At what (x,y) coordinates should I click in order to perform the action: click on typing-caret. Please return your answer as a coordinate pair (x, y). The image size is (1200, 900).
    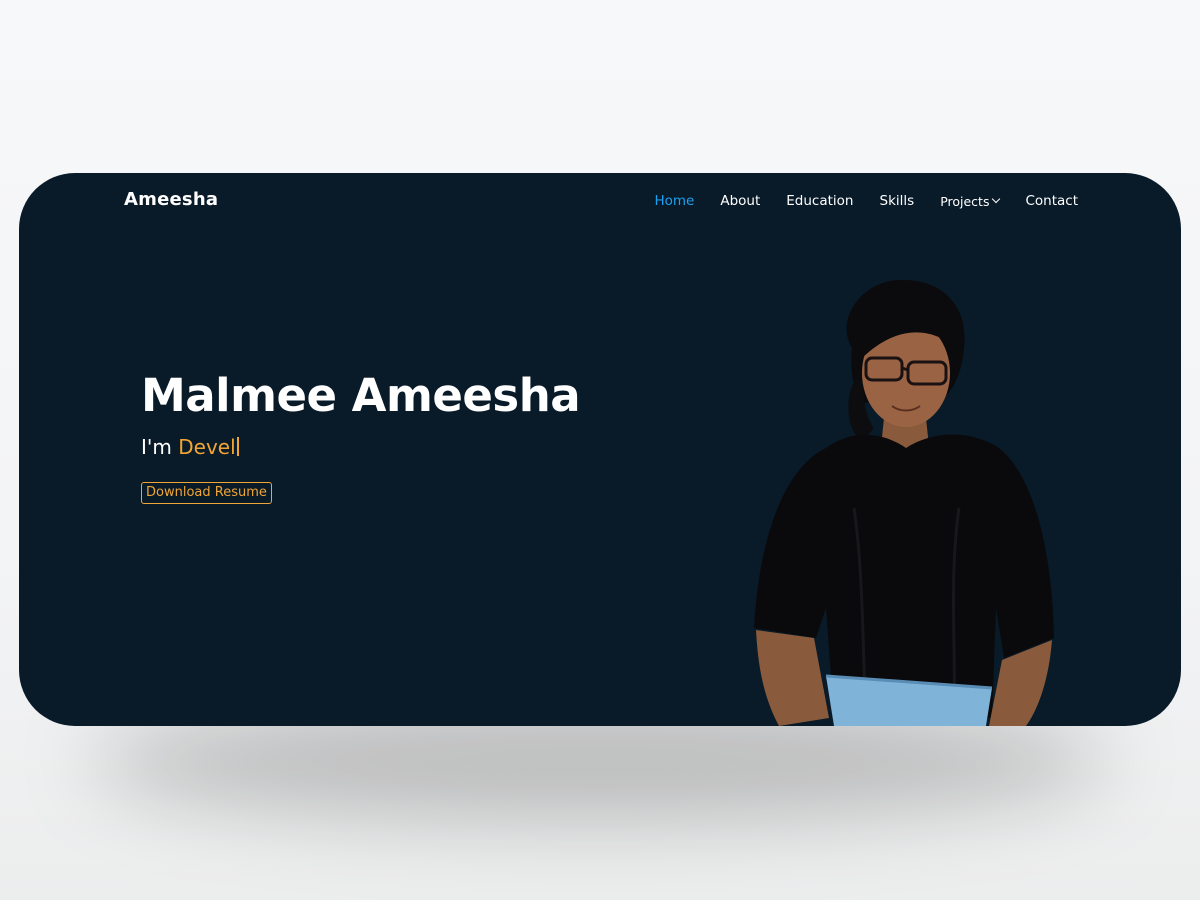
    Looking at the image, I should click on (237, 446).